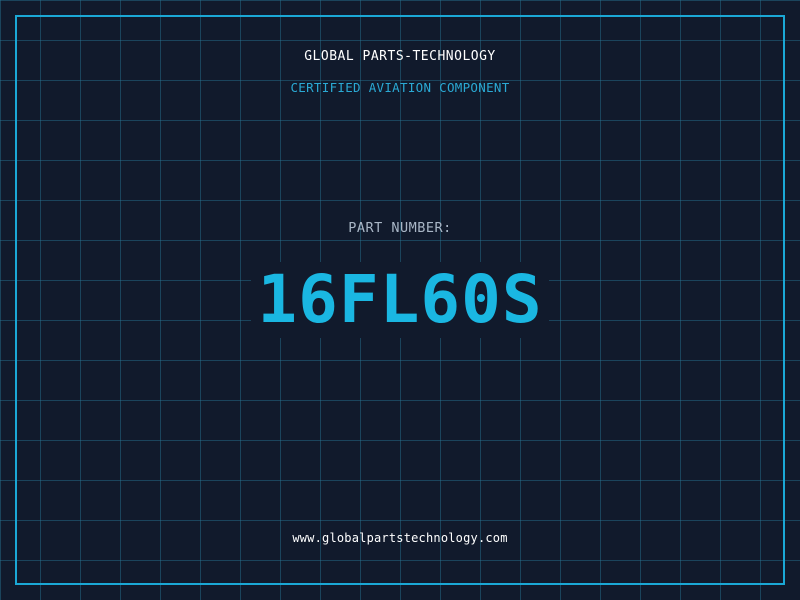 The image size is (800, 600). I want to click on part-number-container: 16FL60S, so click(400, 300).